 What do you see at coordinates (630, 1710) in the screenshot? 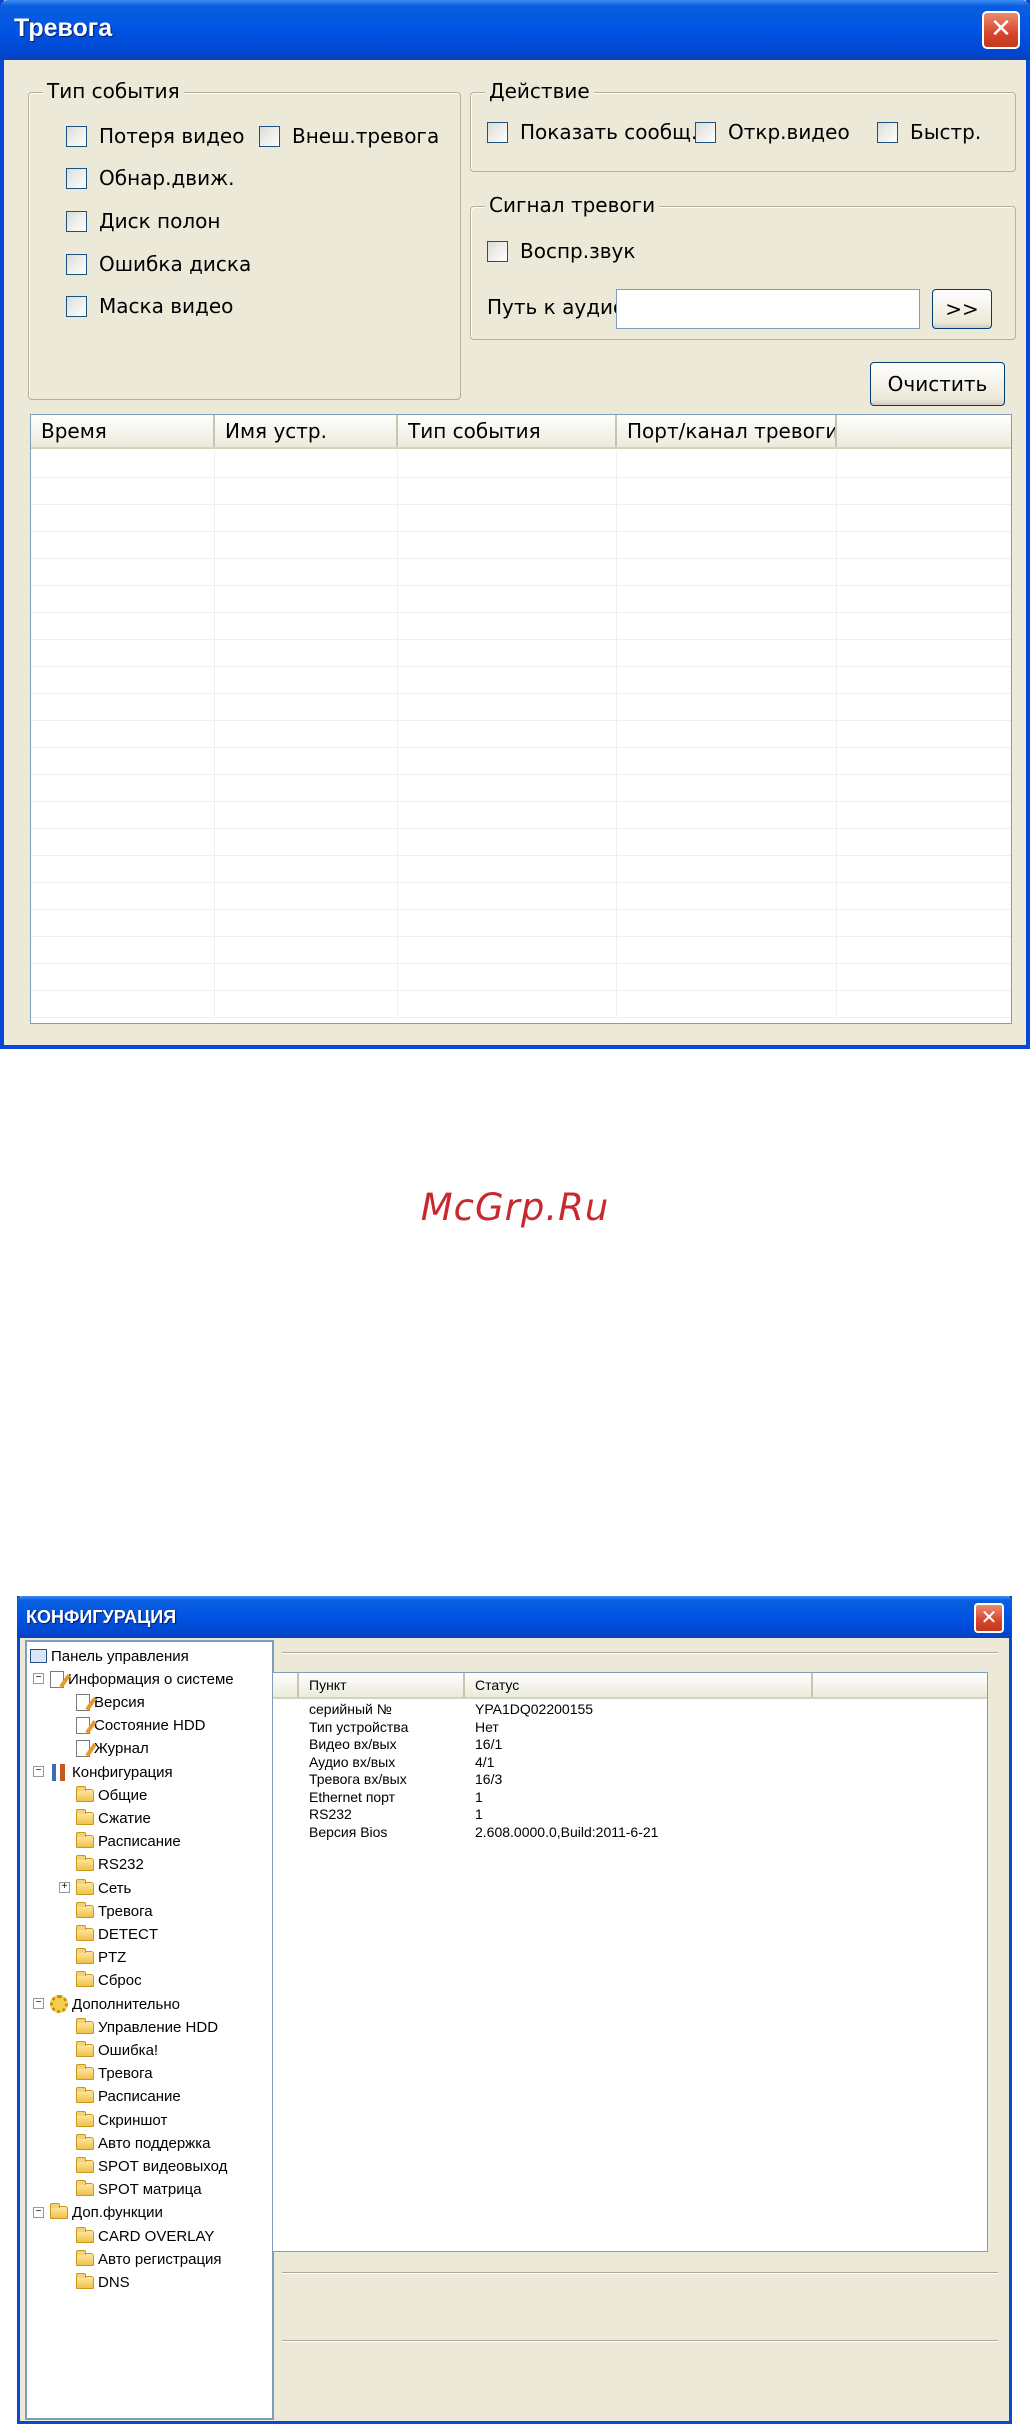
I see `table-row: серийный № YPA1DQ02200155` at bounding box center [630, 1710].